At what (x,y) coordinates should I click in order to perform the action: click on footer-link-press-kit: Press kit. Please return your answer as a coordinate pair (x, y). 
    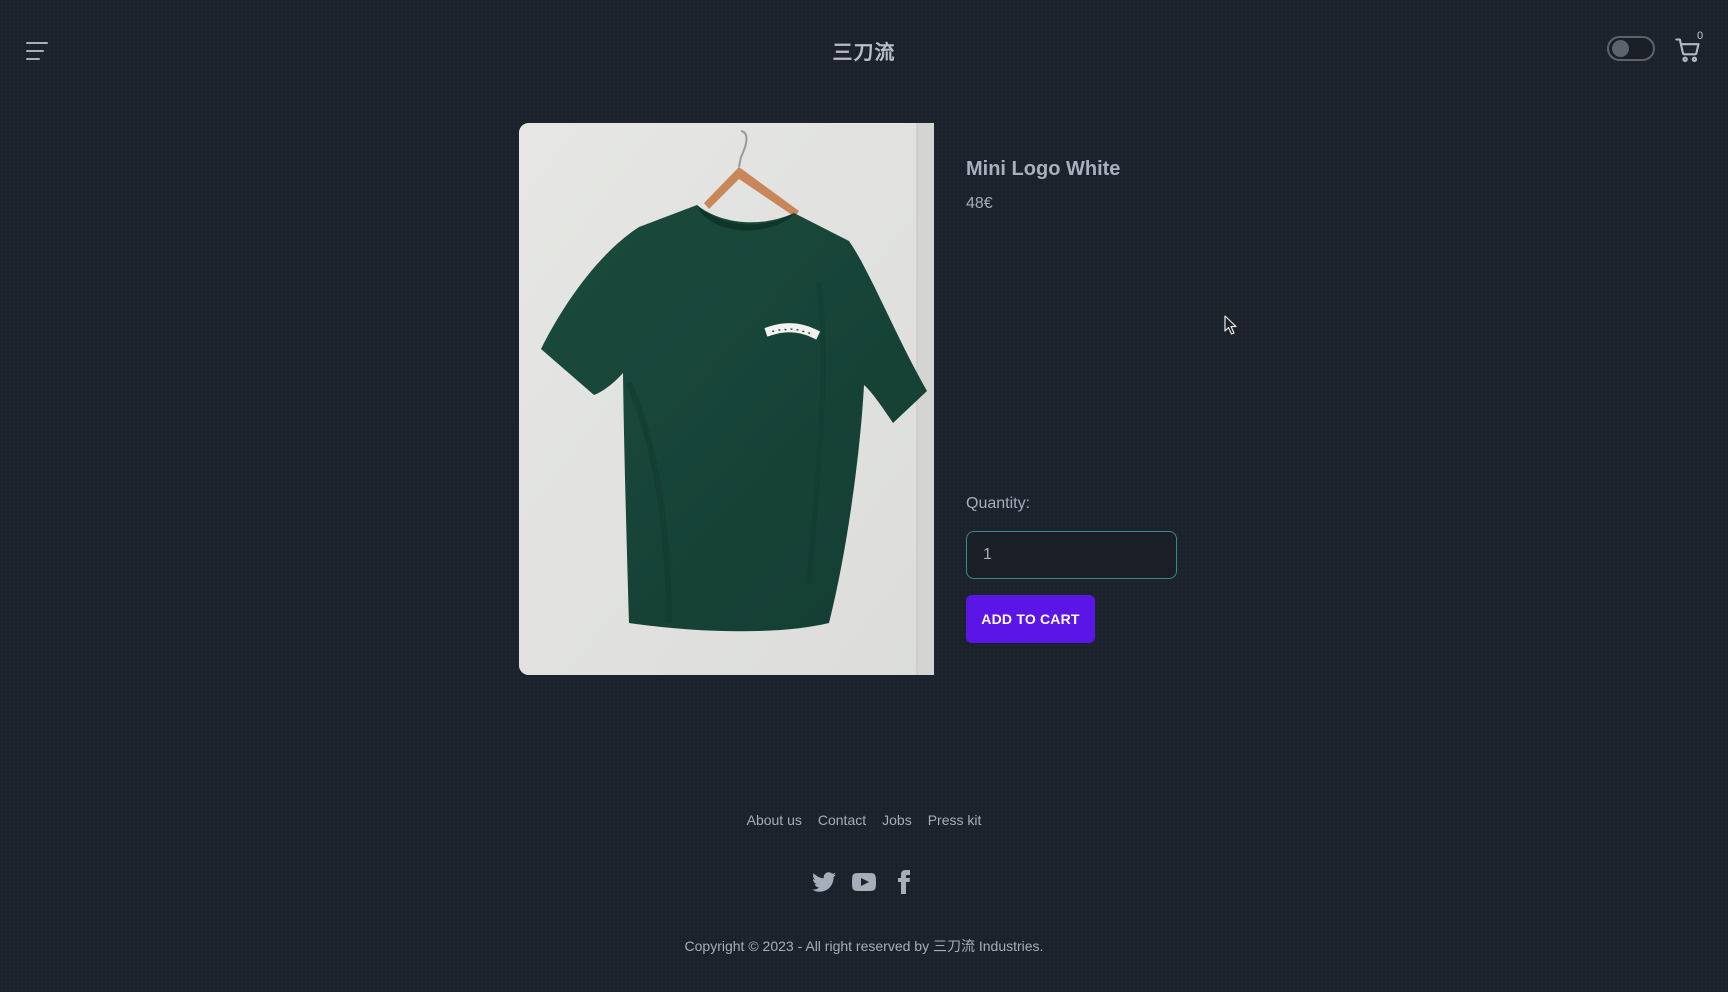
    Looking at the image, I should click on (955, 820).